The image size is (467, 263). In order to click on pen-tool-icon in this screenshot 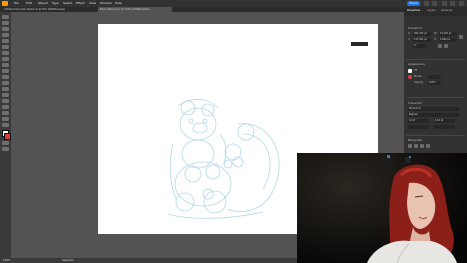, I will do `click(5, 35)`.